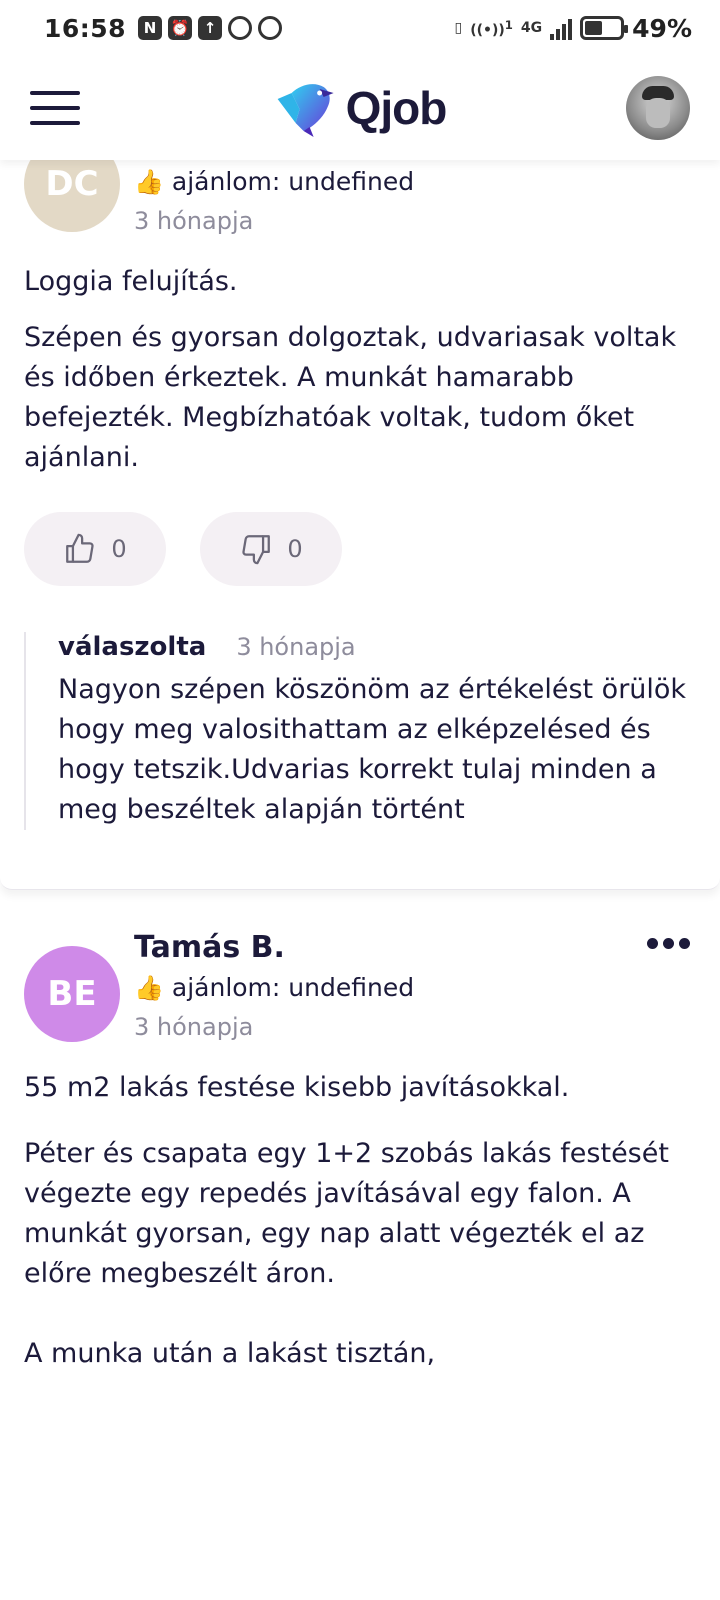  What do you see at coordinates (256, 550) in the screenshot?
I see `thumbs-down-icon` at bounding box center [256, 550].